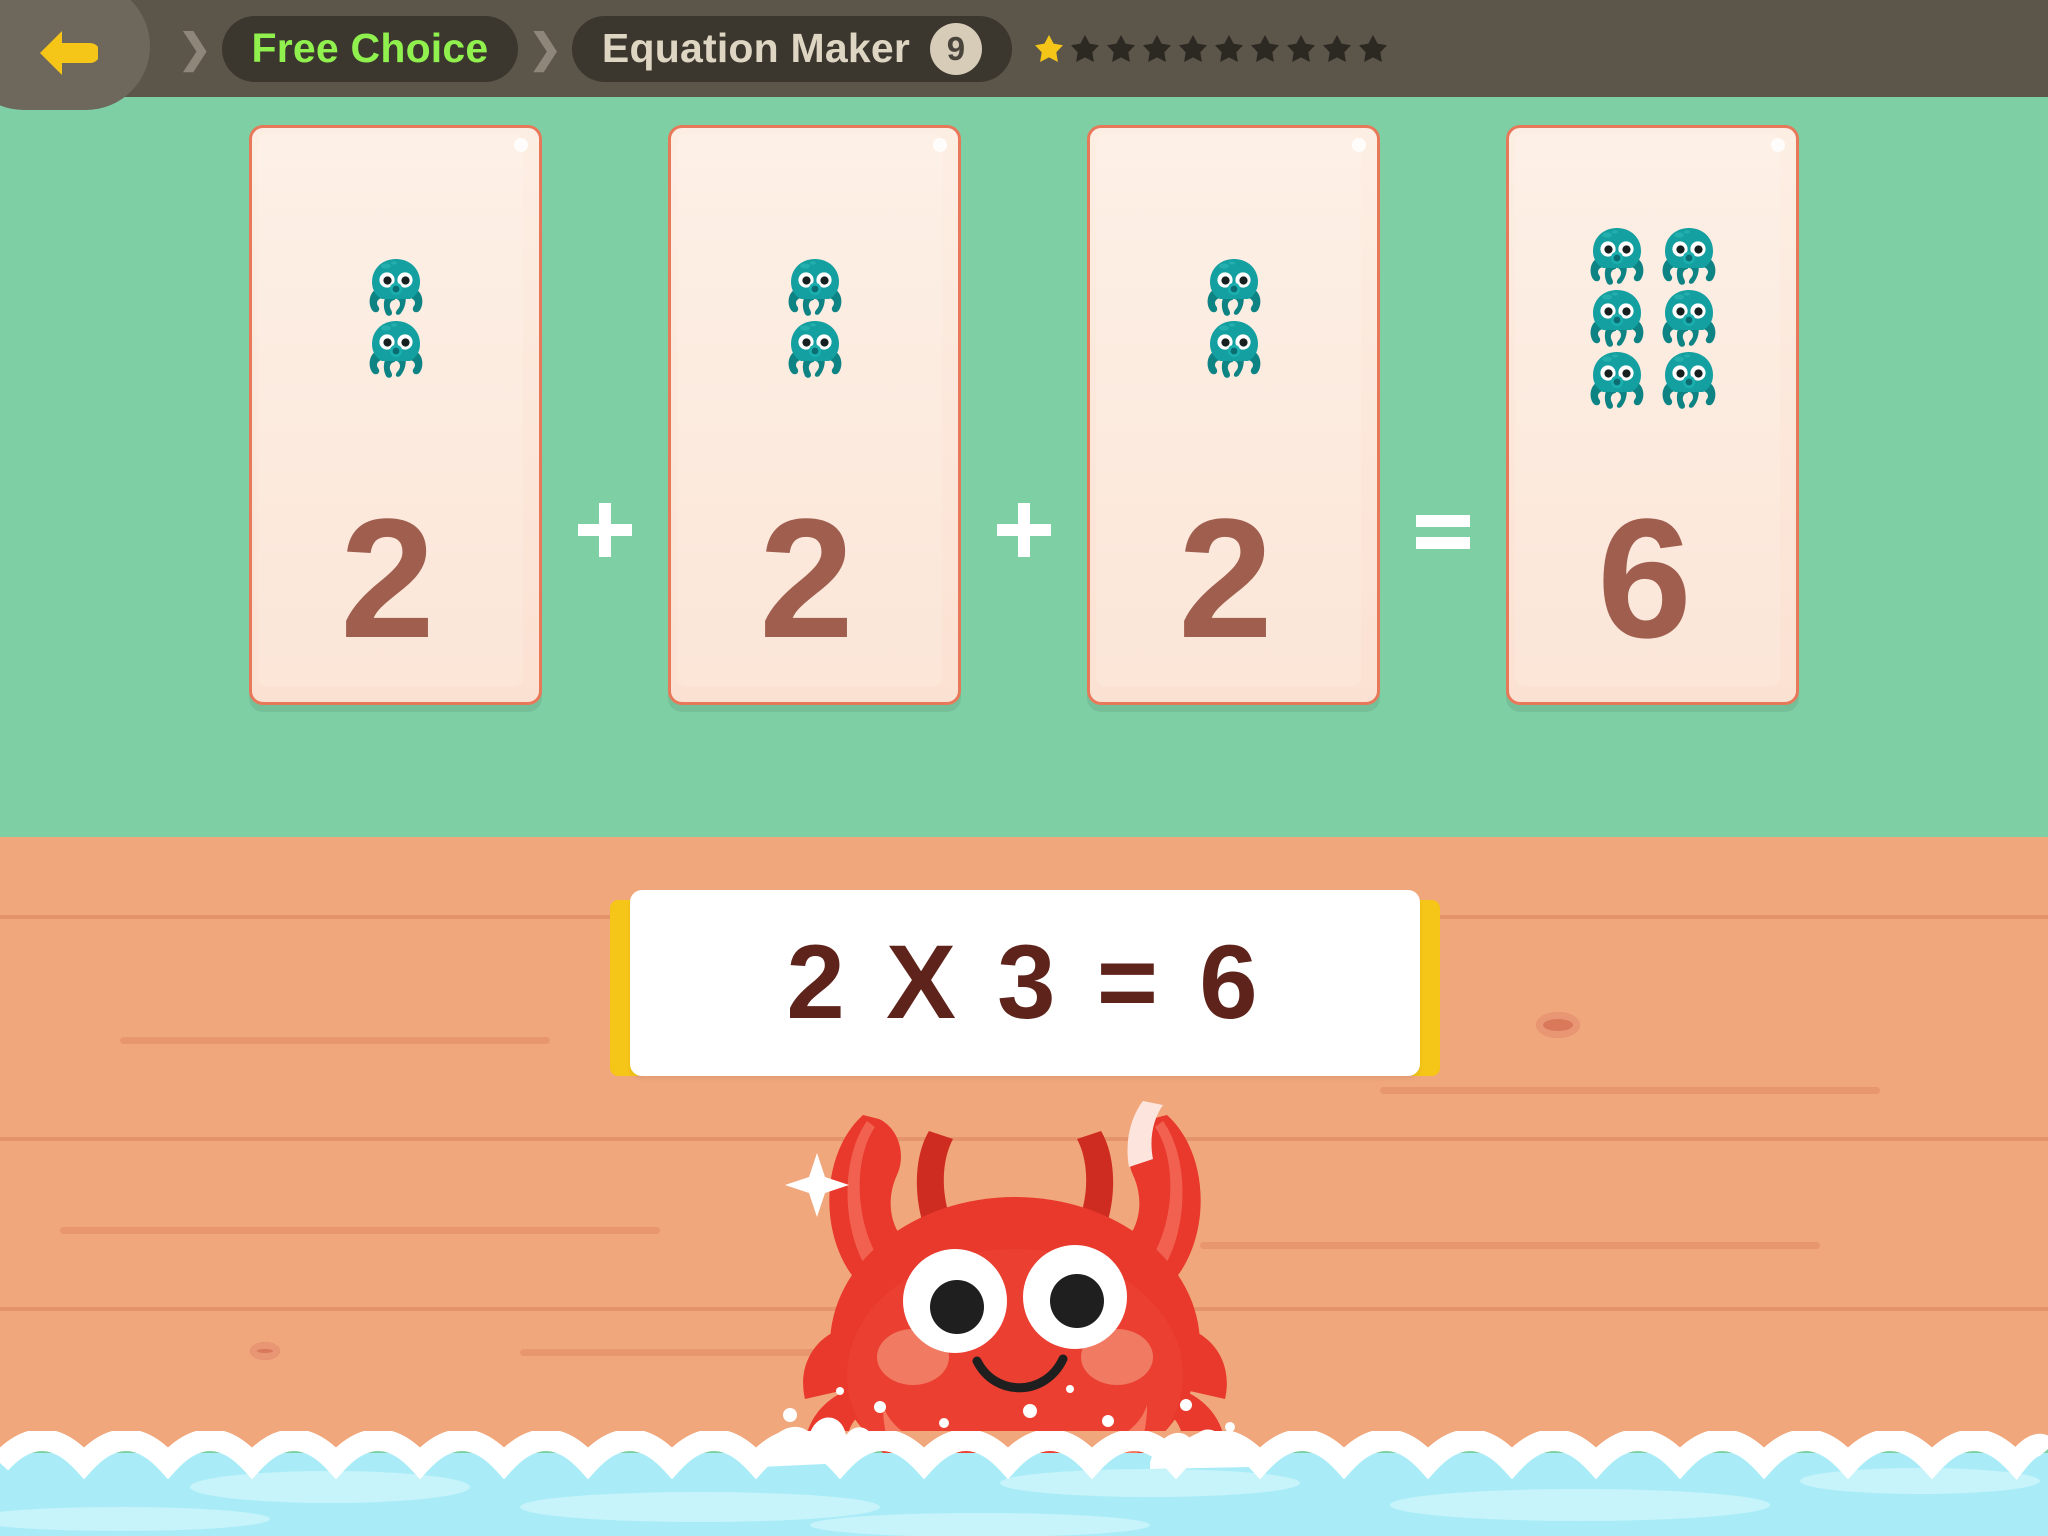 The image size is (2048, 1536). What do you see at coordinates (1211, 49) in the screenshot?
I see `star-progress` at bounding box center [1211, 49].